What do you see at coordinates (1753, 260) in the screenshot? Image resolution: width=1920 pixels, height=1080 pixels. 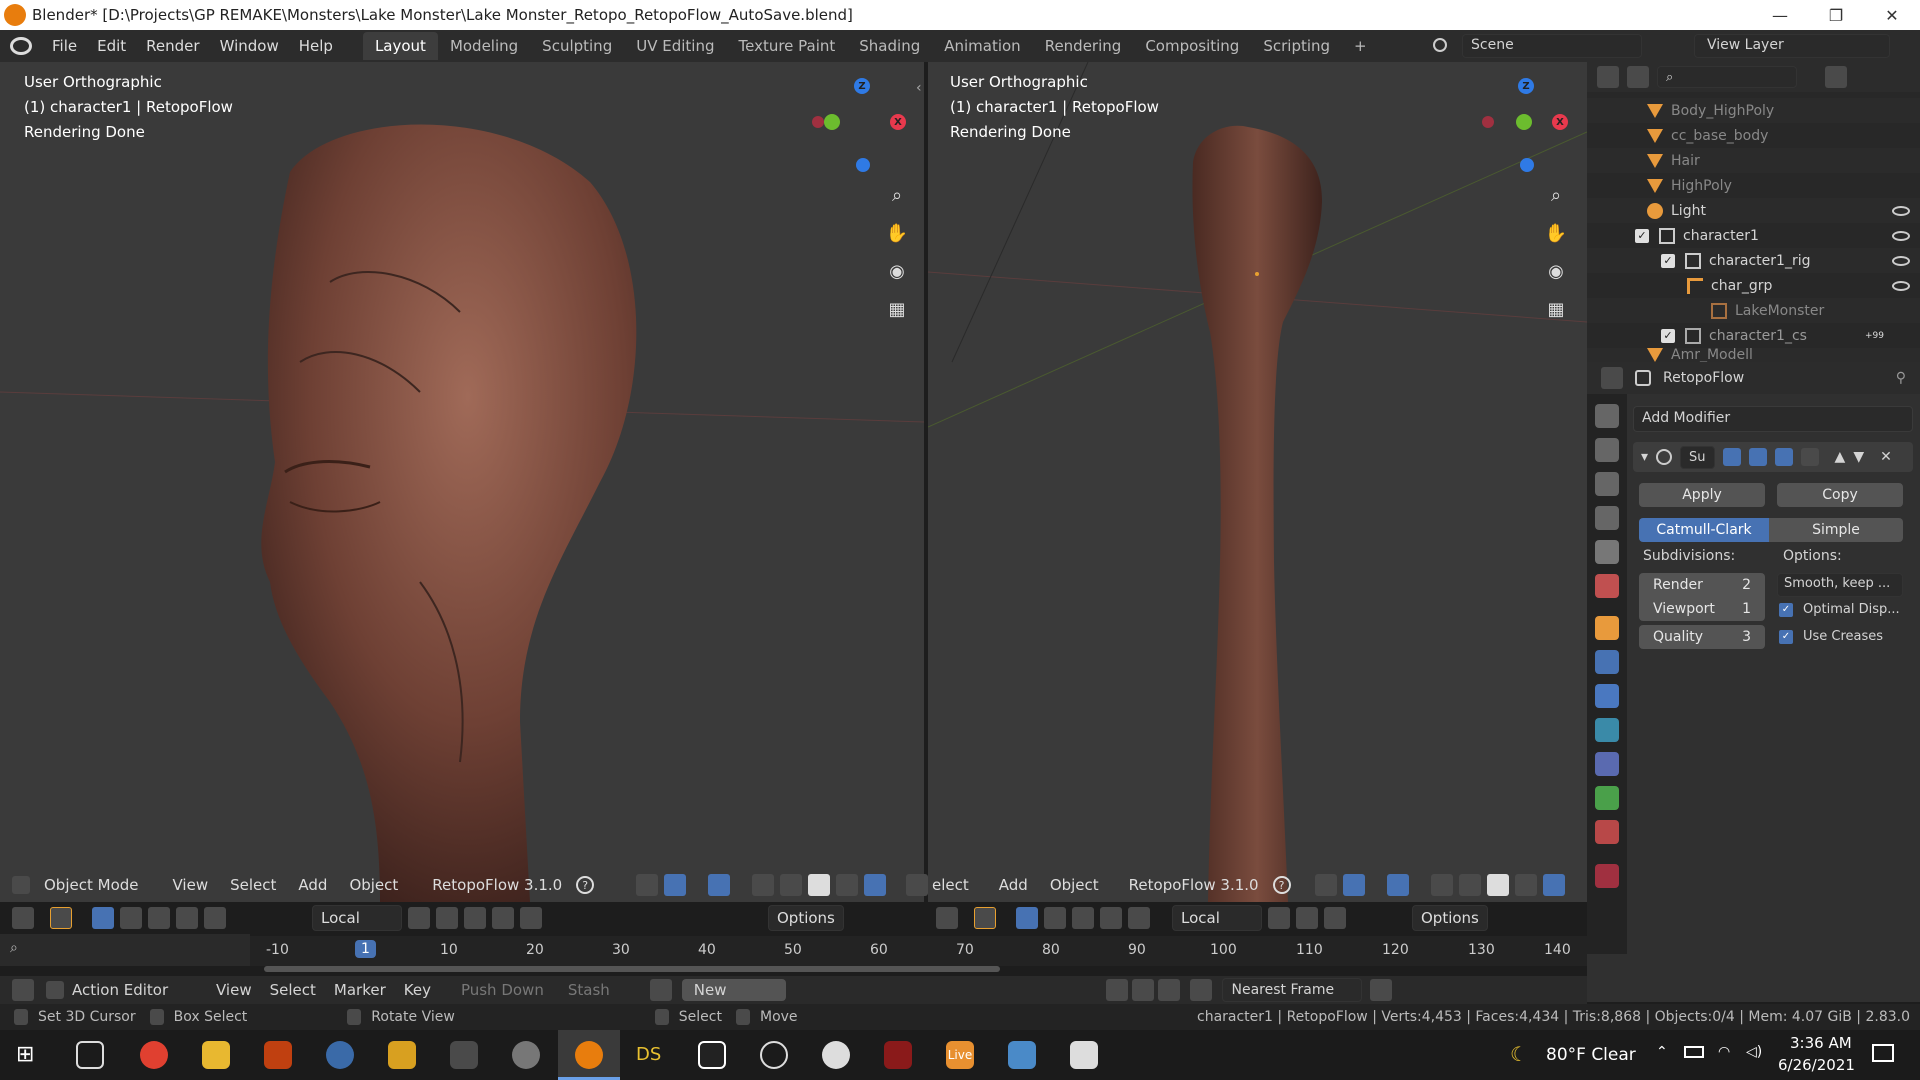 I see `outliner-item: ✓ character1_rig` at bounding box center [1753, 260].